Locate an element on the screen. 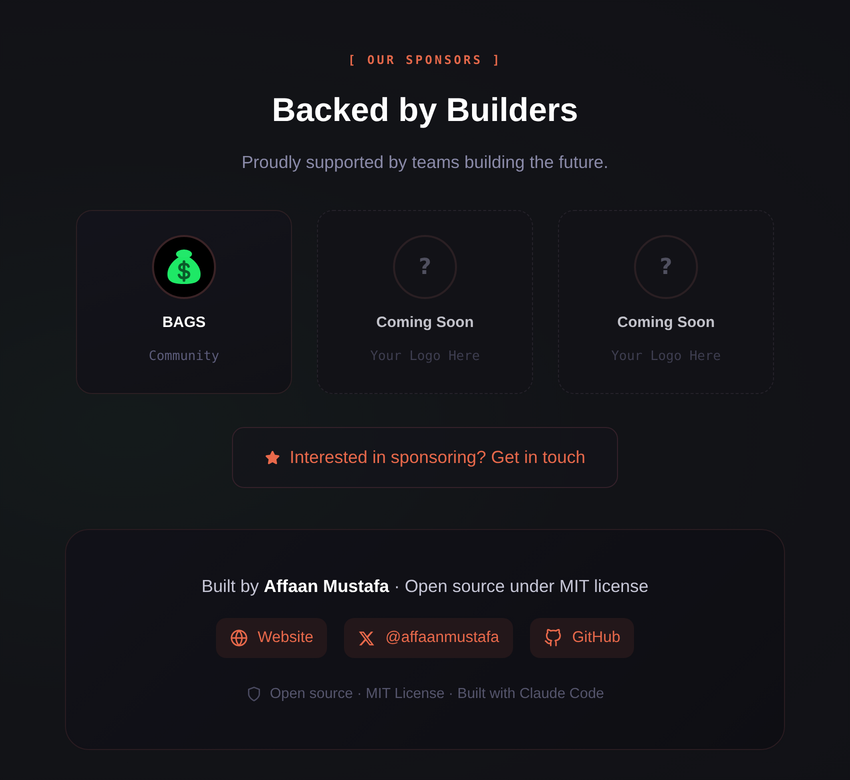 The height and width of the screenshot is (780, 850). sponsor-cta-button: Interested in sponsoring? Get in touch is located at coordinates (425, 457).